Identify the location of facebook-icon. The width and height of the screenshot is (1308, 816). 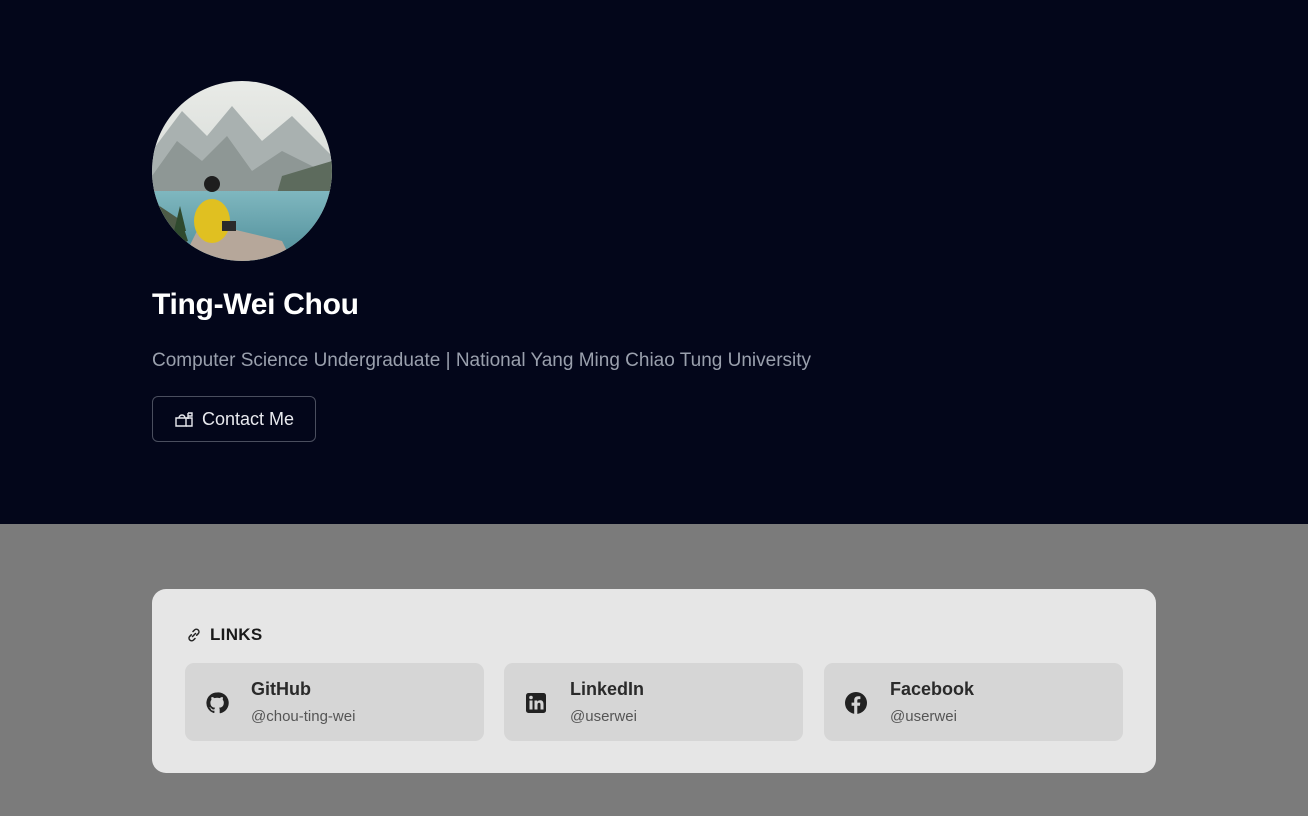
(856, 703).